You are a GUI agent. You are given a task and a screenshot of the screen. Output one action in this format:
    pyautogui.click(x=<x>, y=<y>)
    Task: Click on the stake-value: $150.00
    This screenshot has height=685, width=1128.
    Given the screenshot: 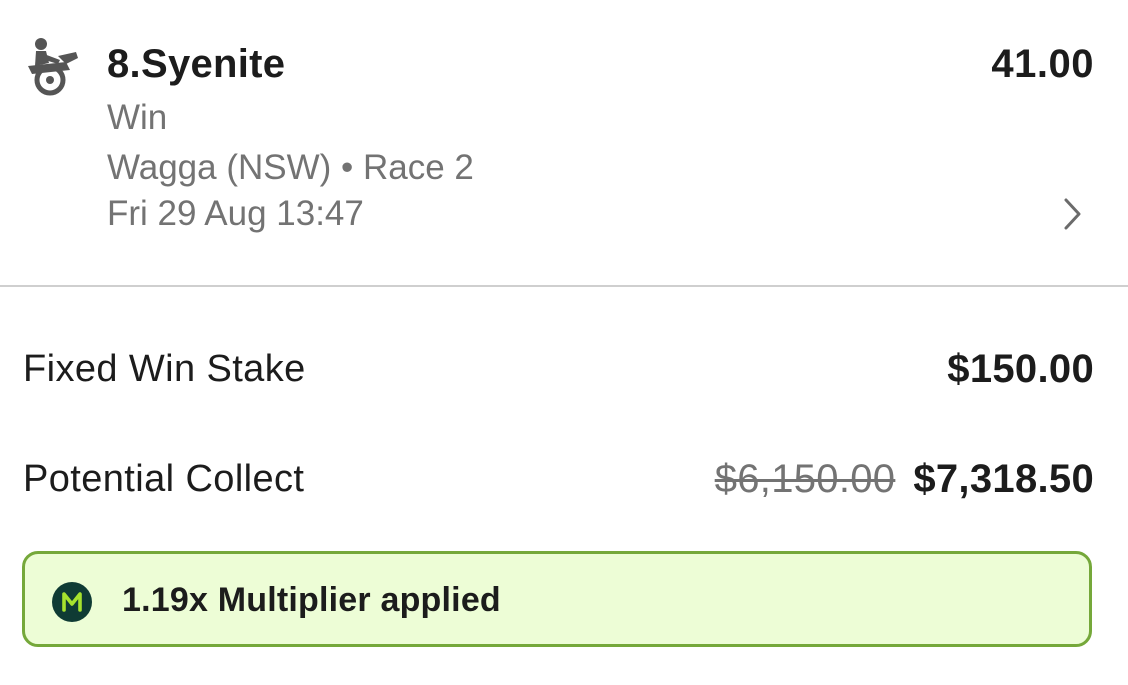 What is the action you would take?
    pyautogui.click(x=1020, y=369)
    